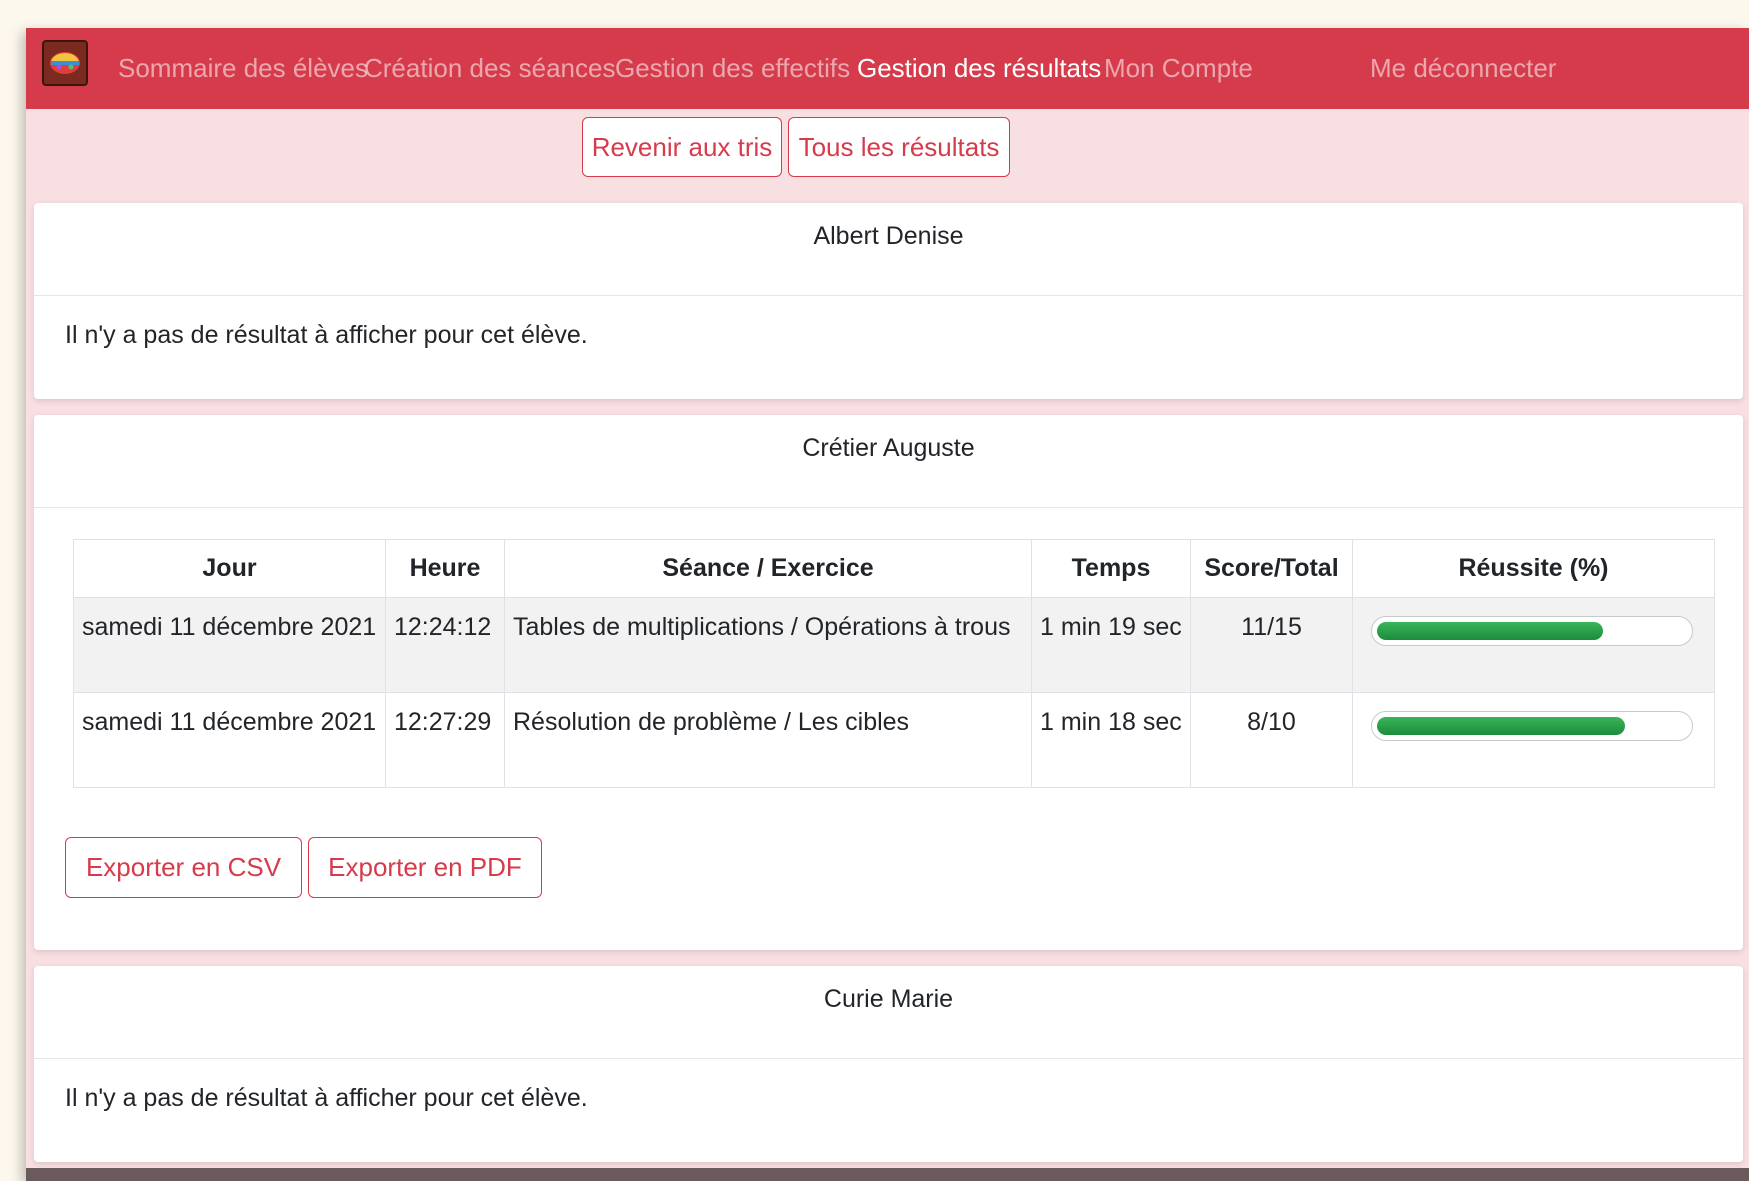 The image size is (1749, 1181). I want to click on column-header-score: Score/Total, so click(1271, 568).